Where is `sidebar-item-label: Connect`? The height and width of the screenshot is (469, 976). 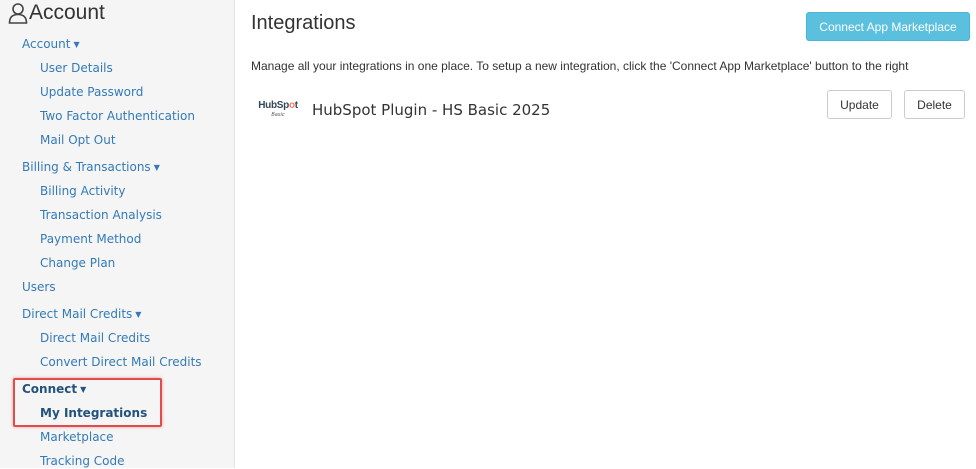
sidebar-item-label: Connect is located at coordinates (50, 389).